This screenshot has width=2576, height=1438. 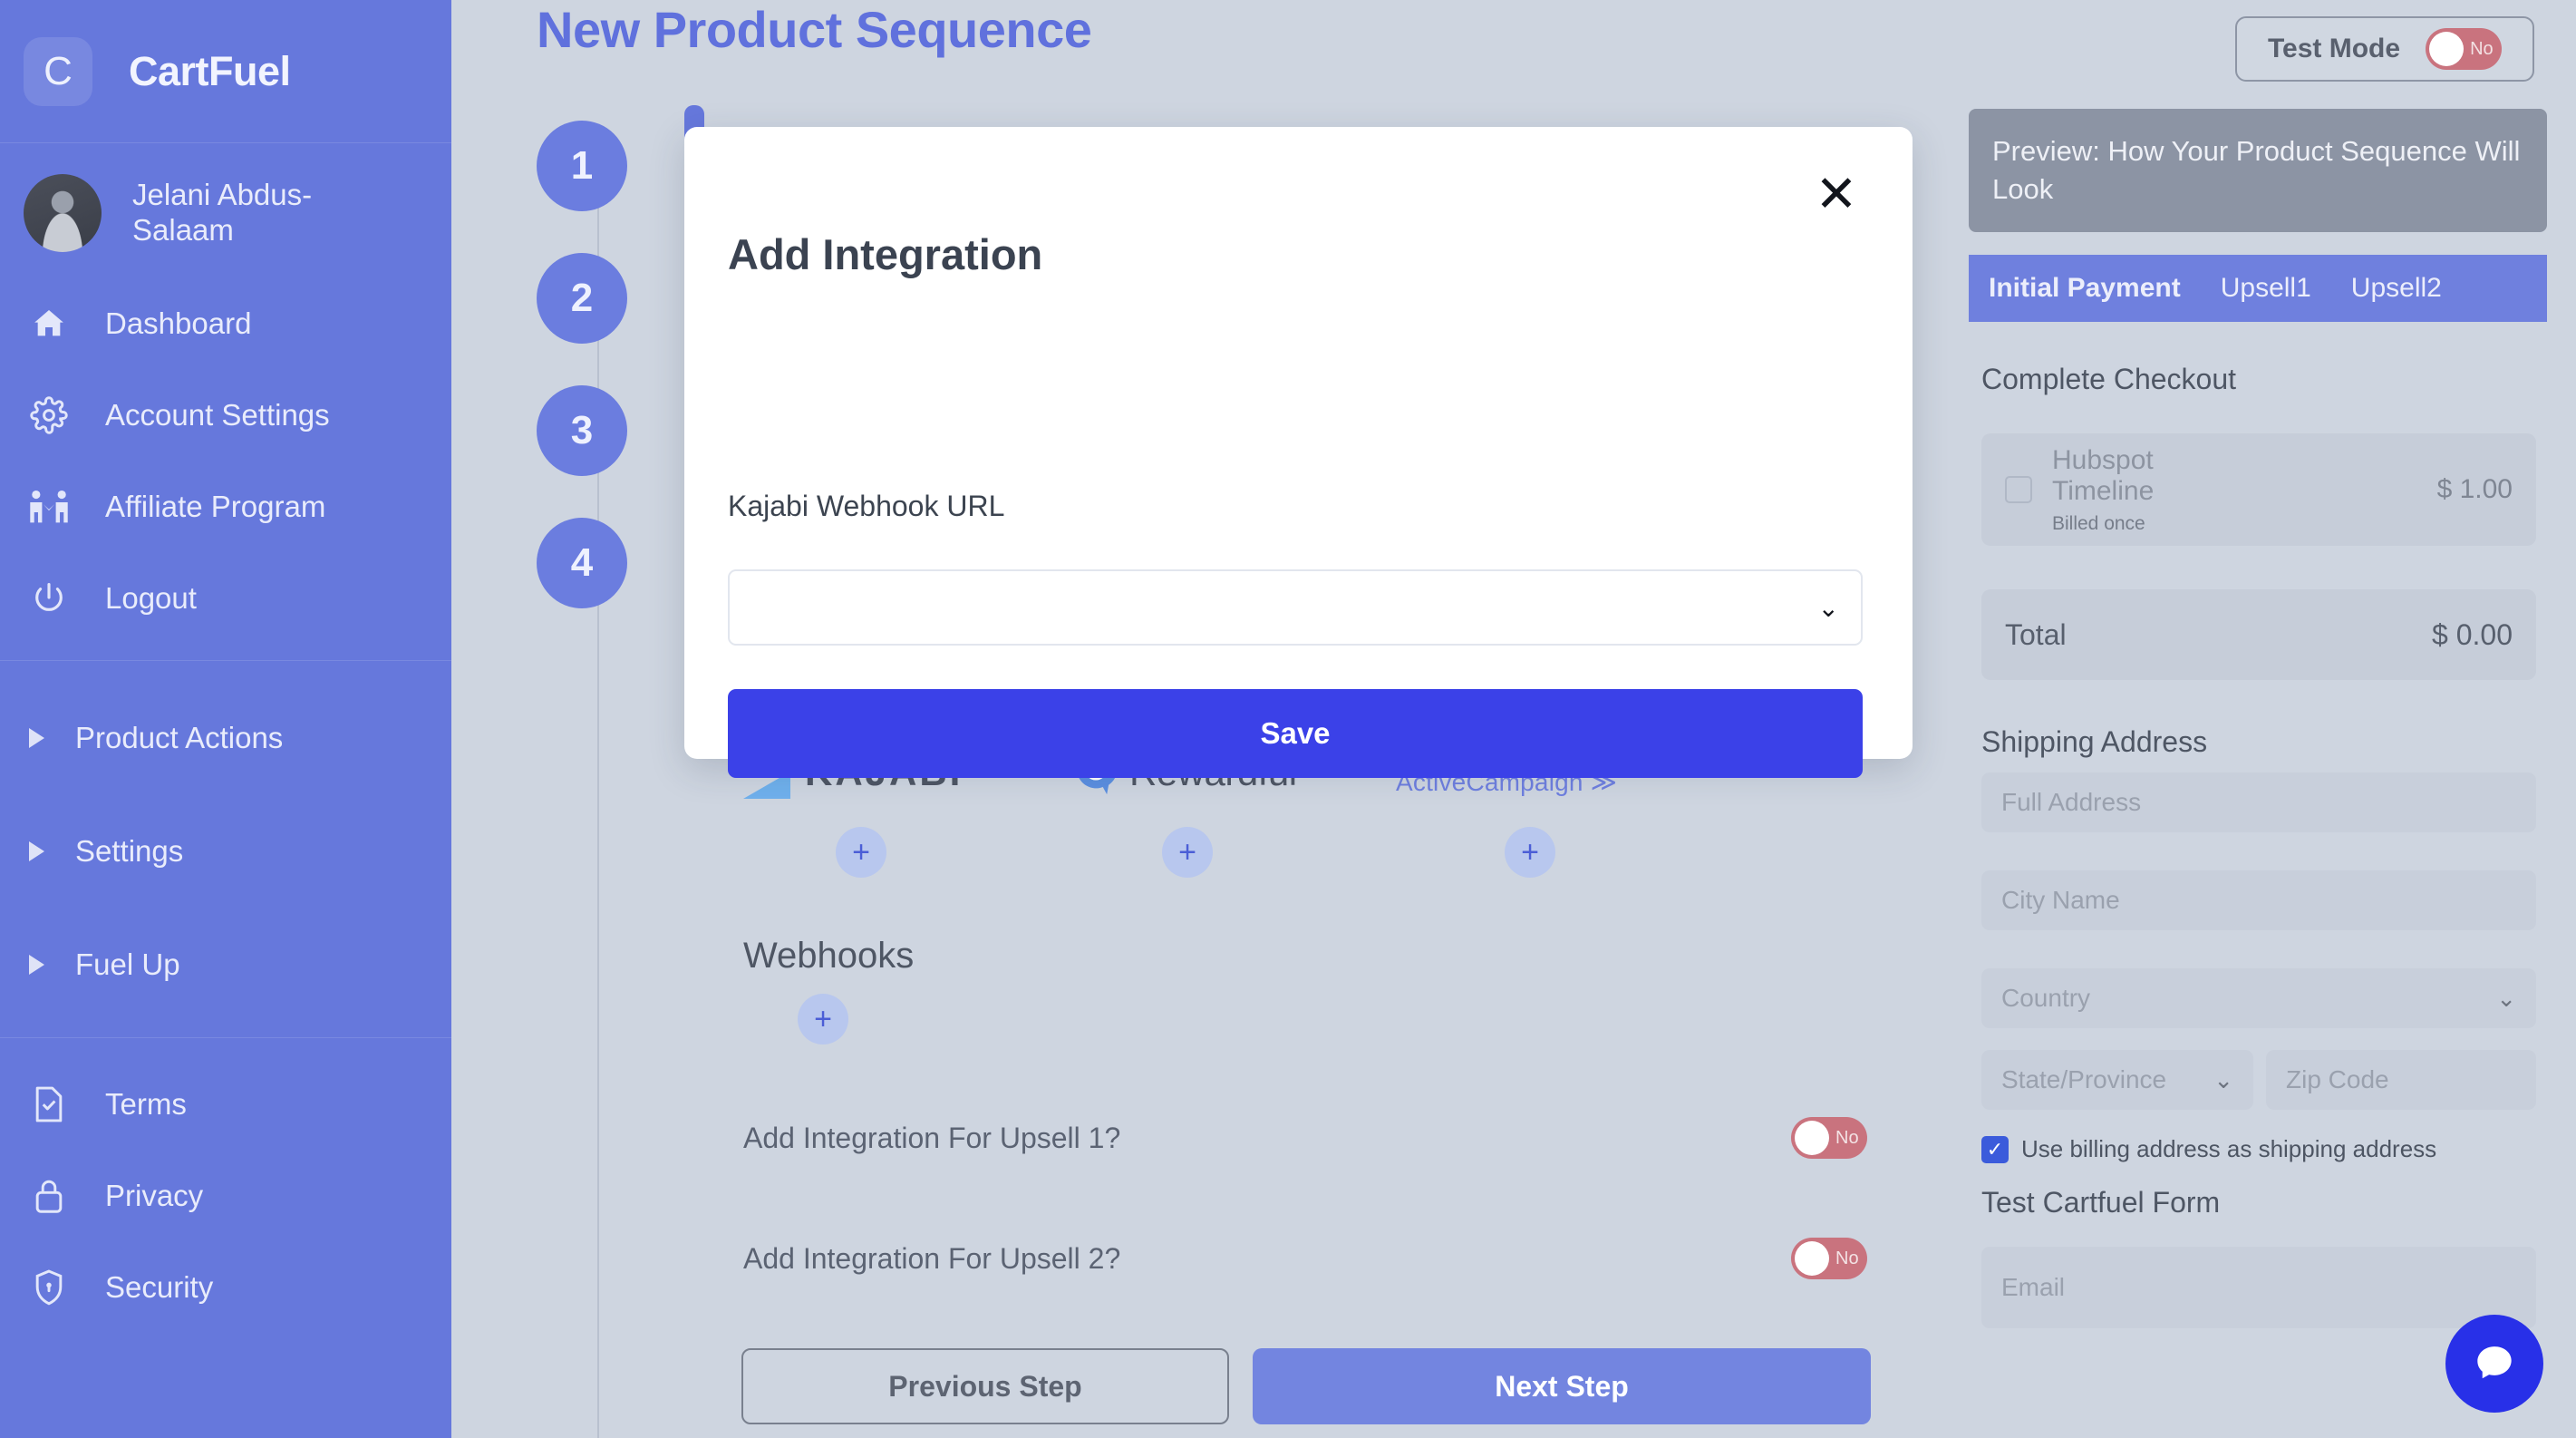 I want to click on chat-bubble-glyph, so click(x=2494, y=1362).